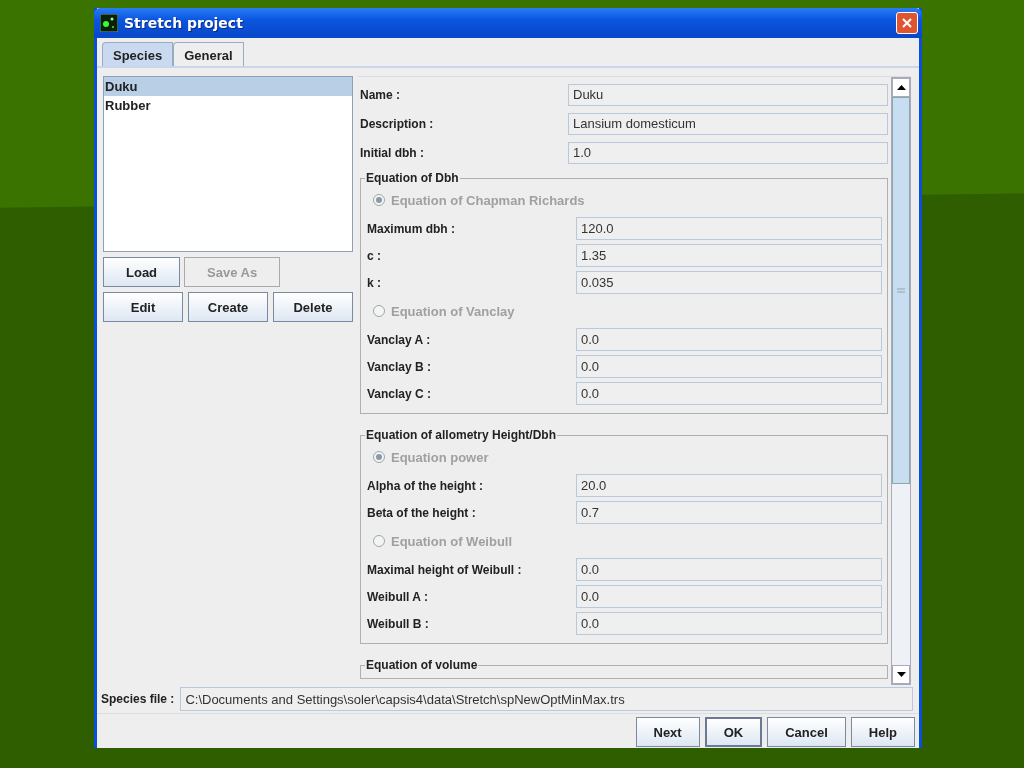 This screenshot has height=768, width=1024. I want to click on field-label: Species file :, so click(138, 699).